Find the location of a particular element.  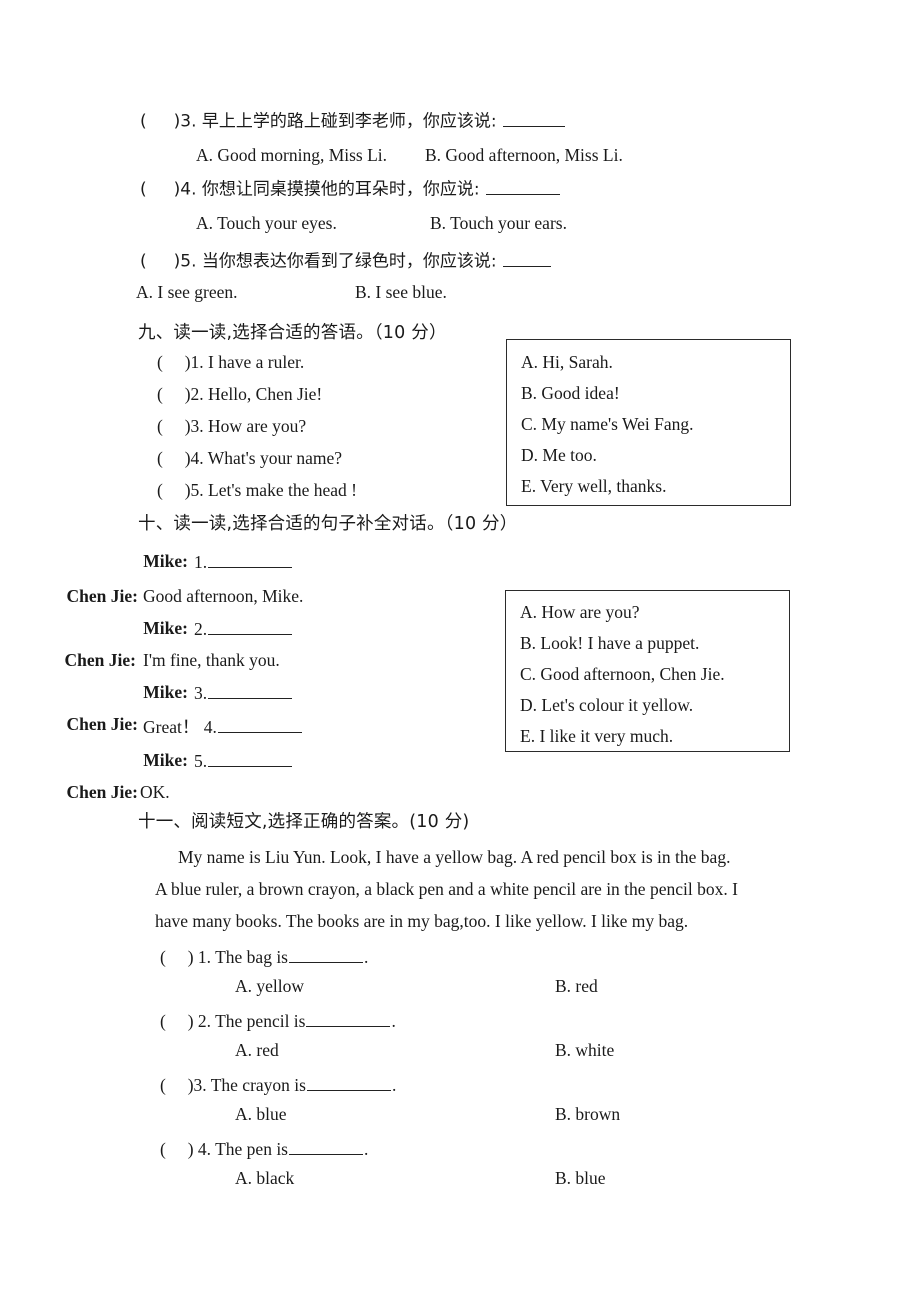

question-4-text: 你想让同桌摸摸他的耳朵时，你应说: is located at coordinates (340, 189).